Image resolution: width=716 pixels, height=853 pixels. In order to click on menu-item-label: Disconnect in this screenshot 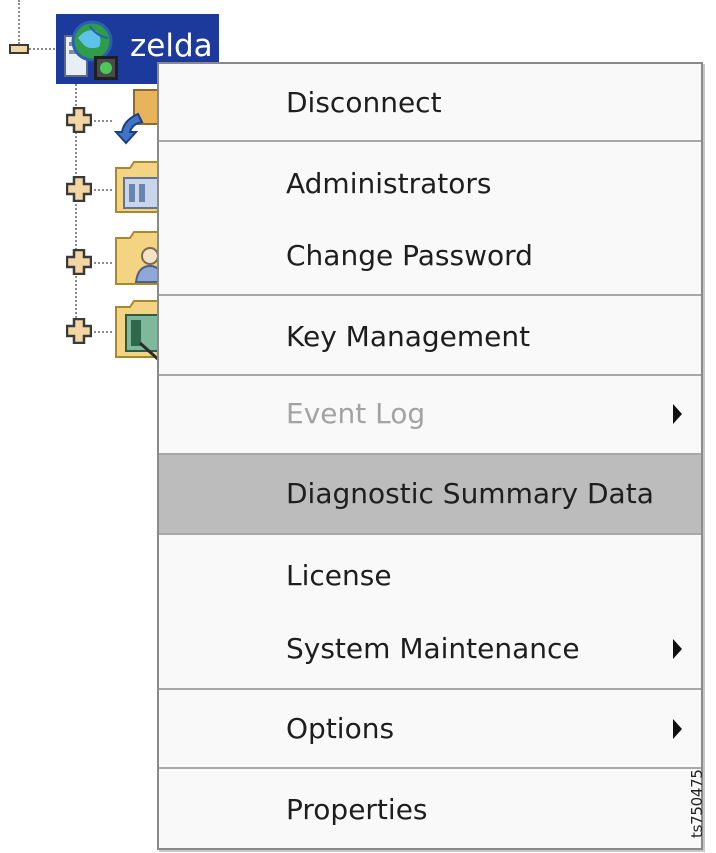, I will do `click(364, 102)`.